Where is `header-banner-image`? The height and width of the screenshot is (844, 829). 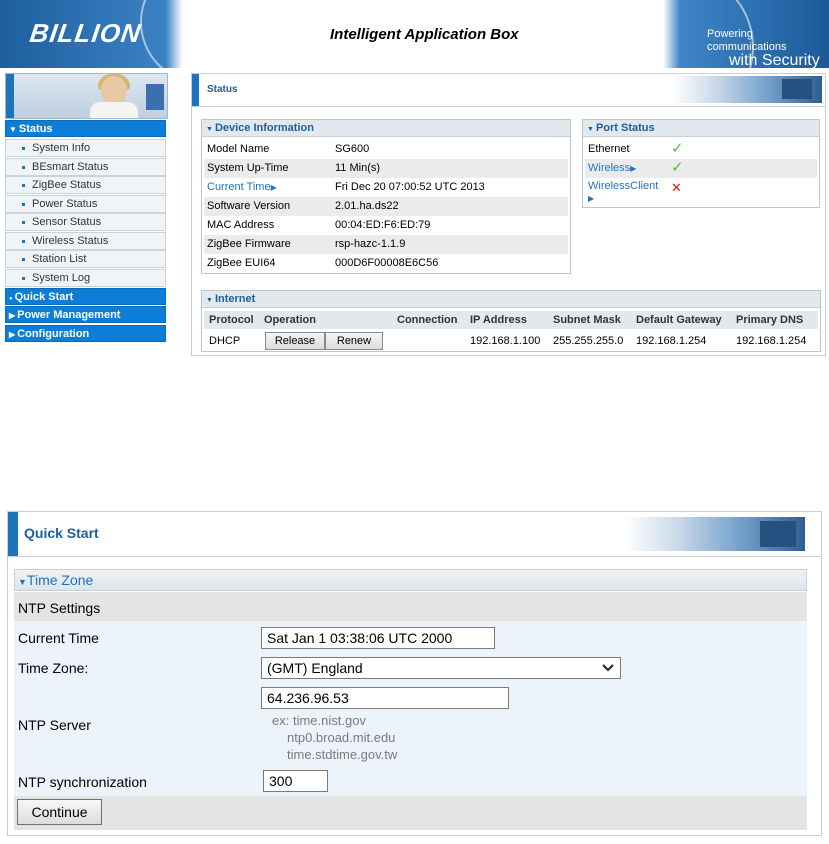
header-banner-image is located at coordinates (715, 534).